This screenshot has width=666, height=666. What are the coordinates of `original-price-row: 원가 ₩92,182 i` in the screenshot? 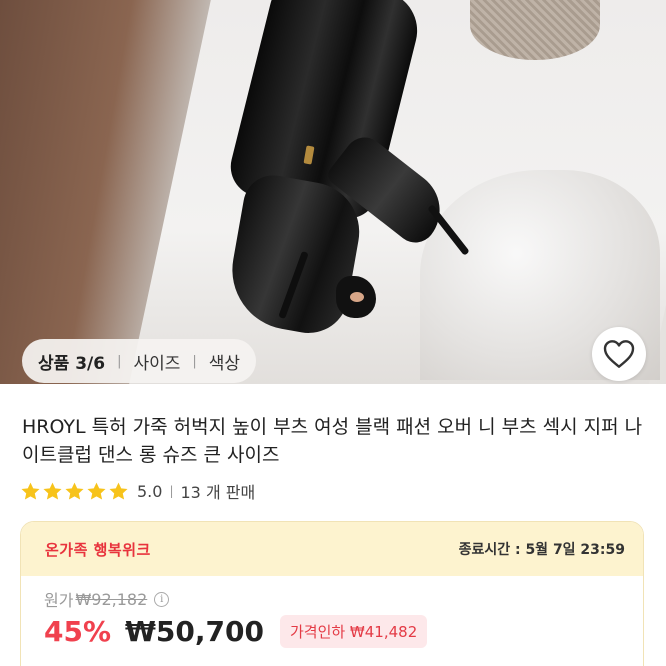 It's located at (107, 599).